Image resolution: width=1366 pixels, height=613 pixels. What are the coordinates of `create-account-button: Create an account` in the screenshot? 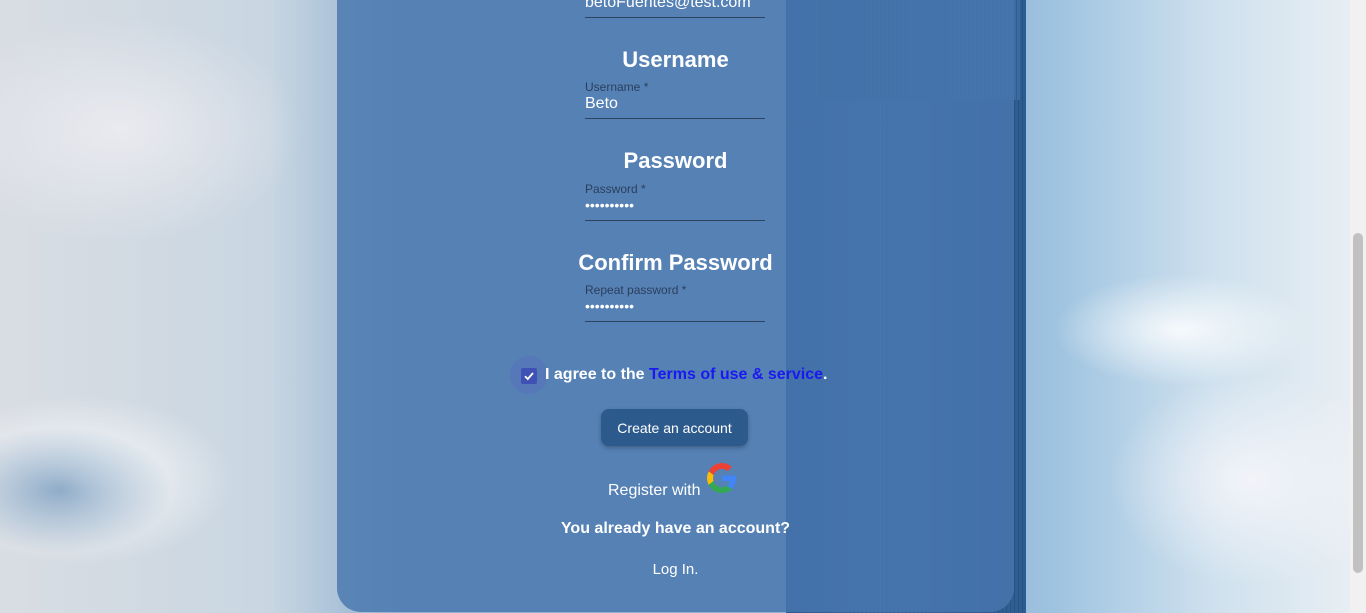 It's located at (674, 427).